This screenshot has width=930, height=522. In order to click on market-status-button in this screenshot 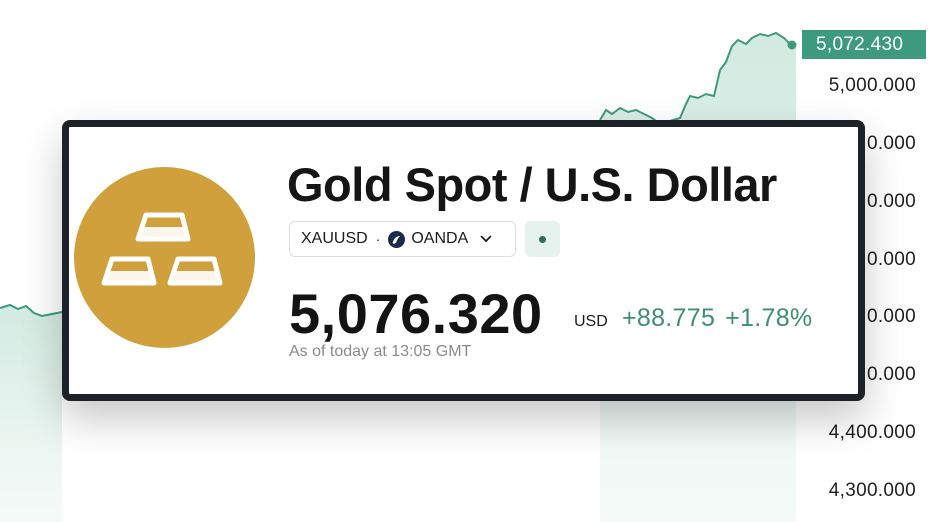, I will do `click(542, 239)`.